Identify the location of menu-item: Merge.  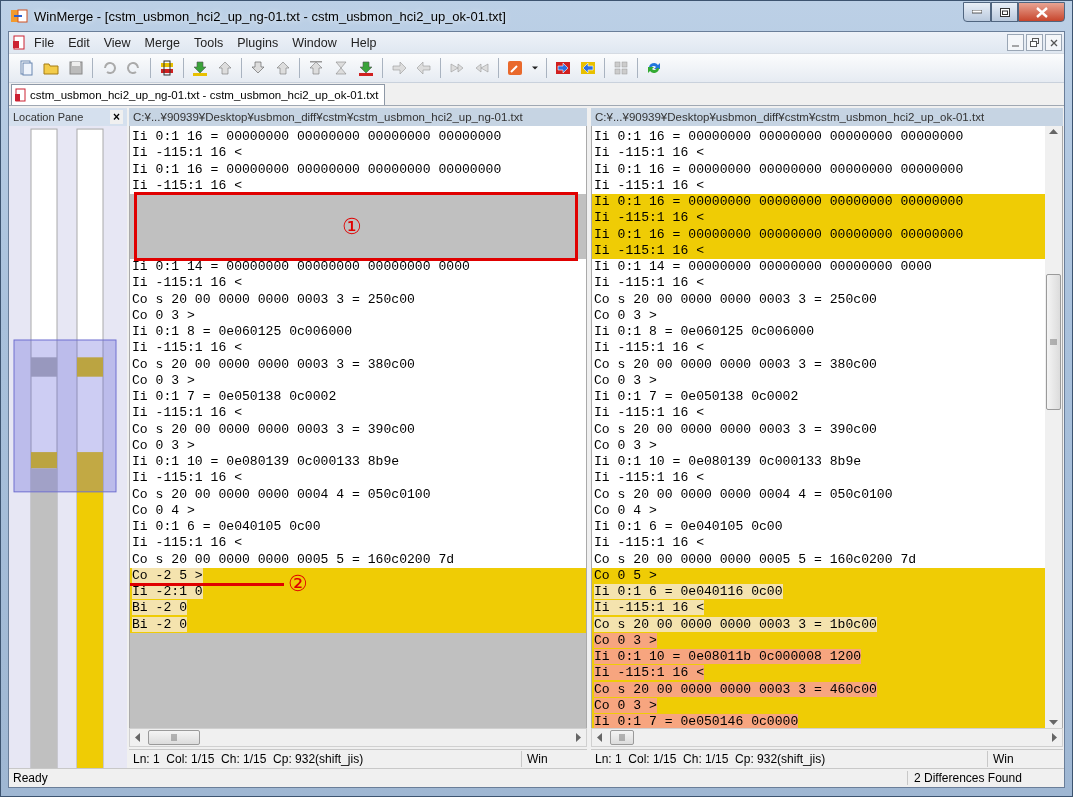
(162, 42).